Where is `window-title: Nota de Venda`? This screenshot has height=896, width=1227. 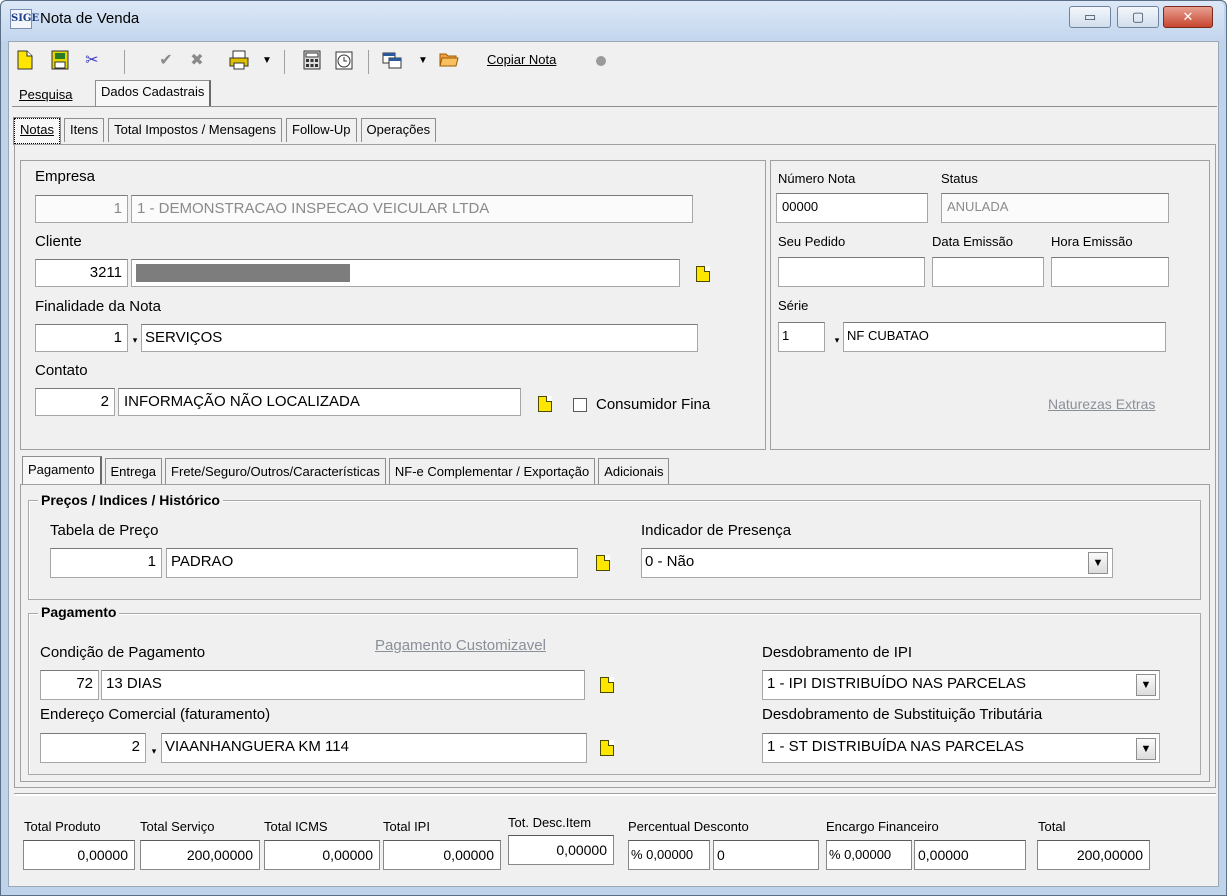
window-title: Nota de Venda is located at coordinates (90, 18).